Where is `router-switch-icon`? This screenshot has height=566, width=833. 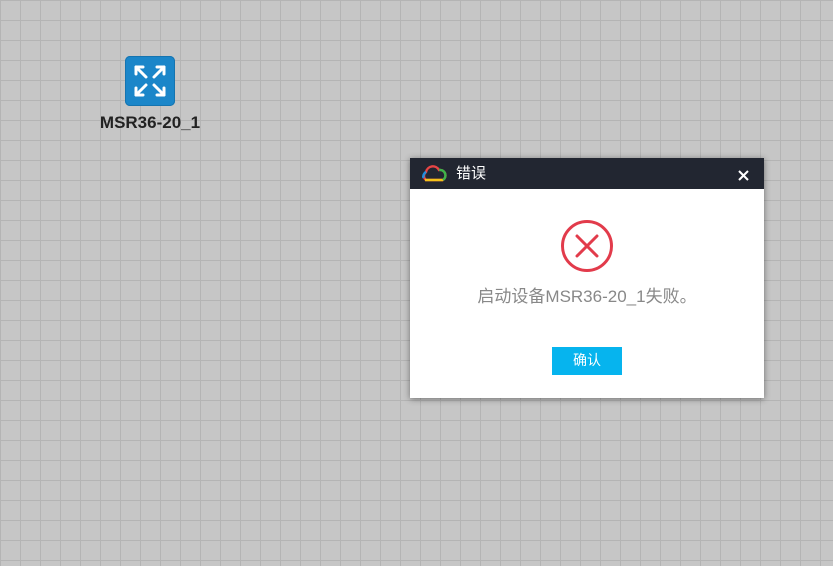
router-switch-icon is located at coordinates (150, 81).